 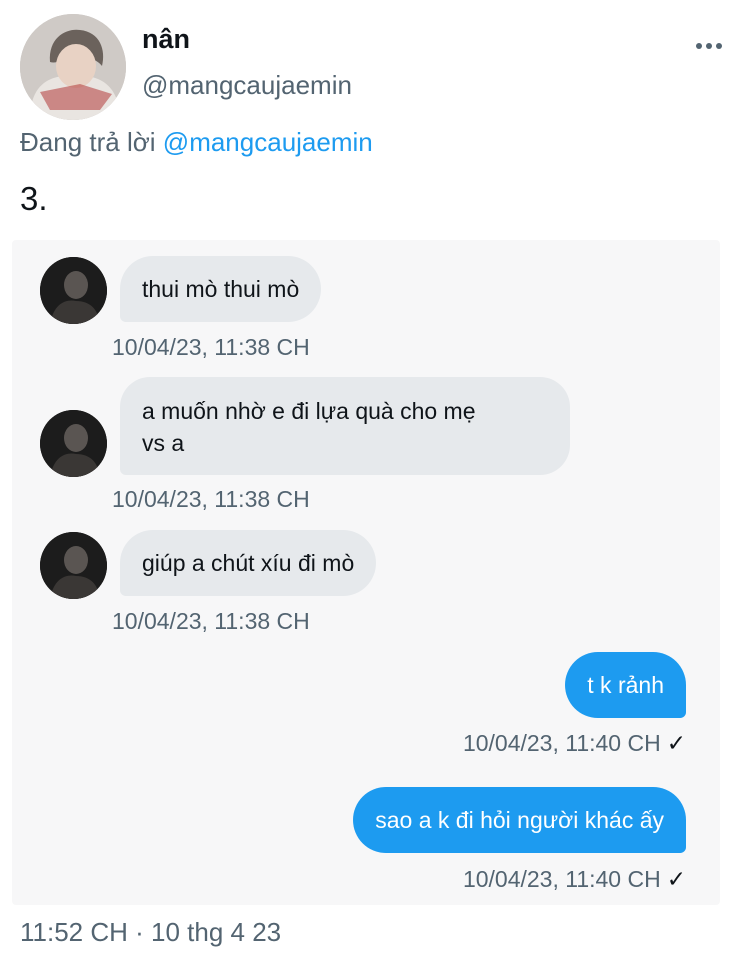 I want to click on message-text: giúp a chút xíu đi mò, so click(x=248, y=562).